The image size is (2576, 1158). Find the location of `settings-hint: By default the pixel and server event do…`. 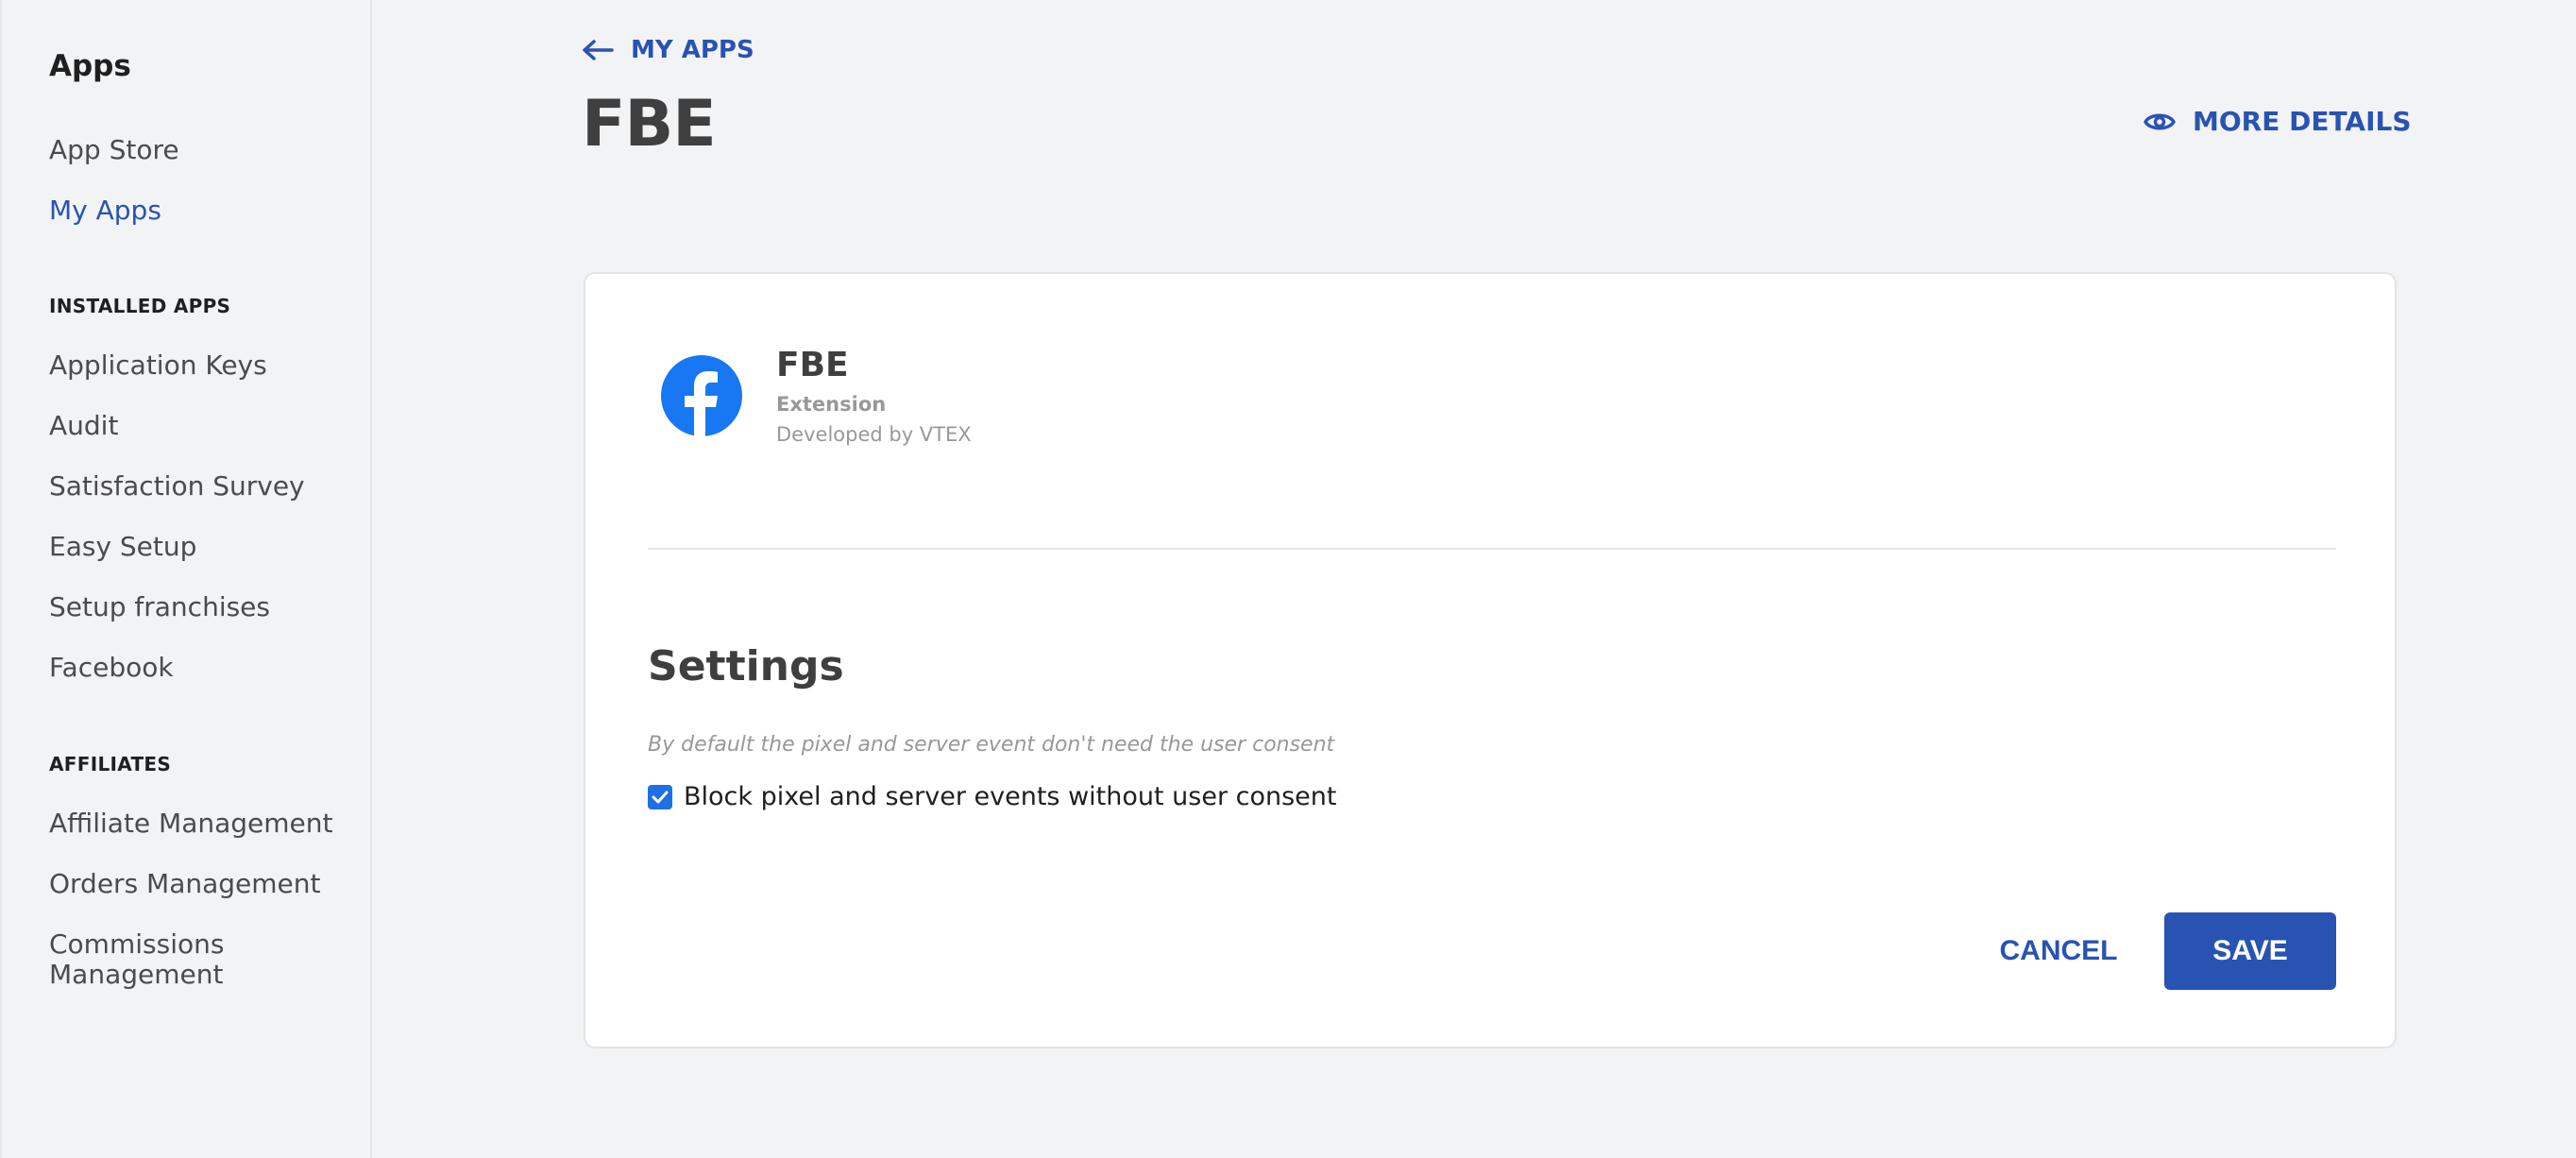

settings-hint: By default the pixel and server event do… is located at coordinates (991, 745).